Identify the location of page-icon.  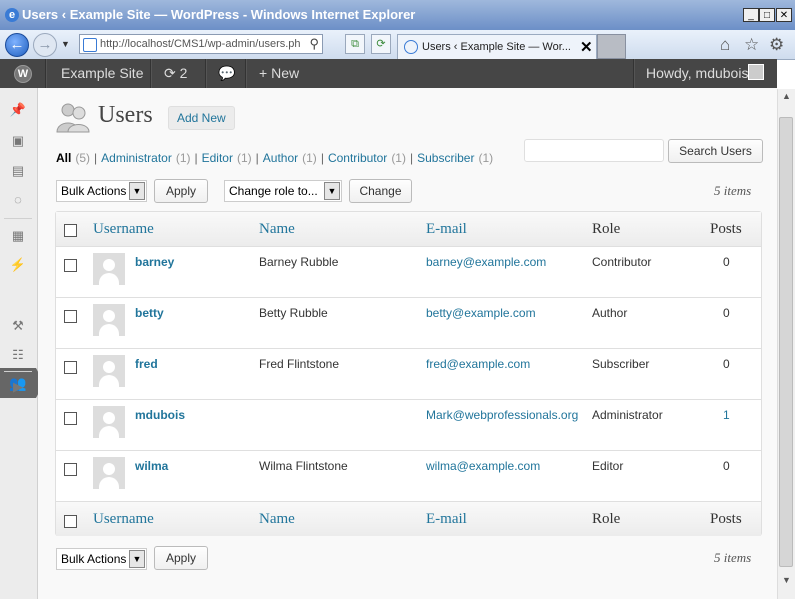
(90, 45).